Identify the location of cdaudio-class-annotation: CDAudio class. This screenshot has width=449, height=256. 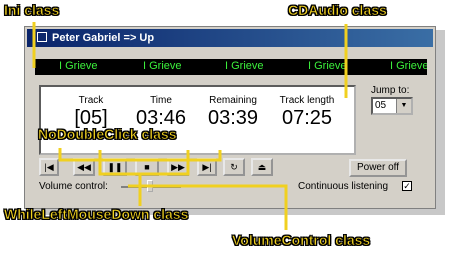
(337, 10).